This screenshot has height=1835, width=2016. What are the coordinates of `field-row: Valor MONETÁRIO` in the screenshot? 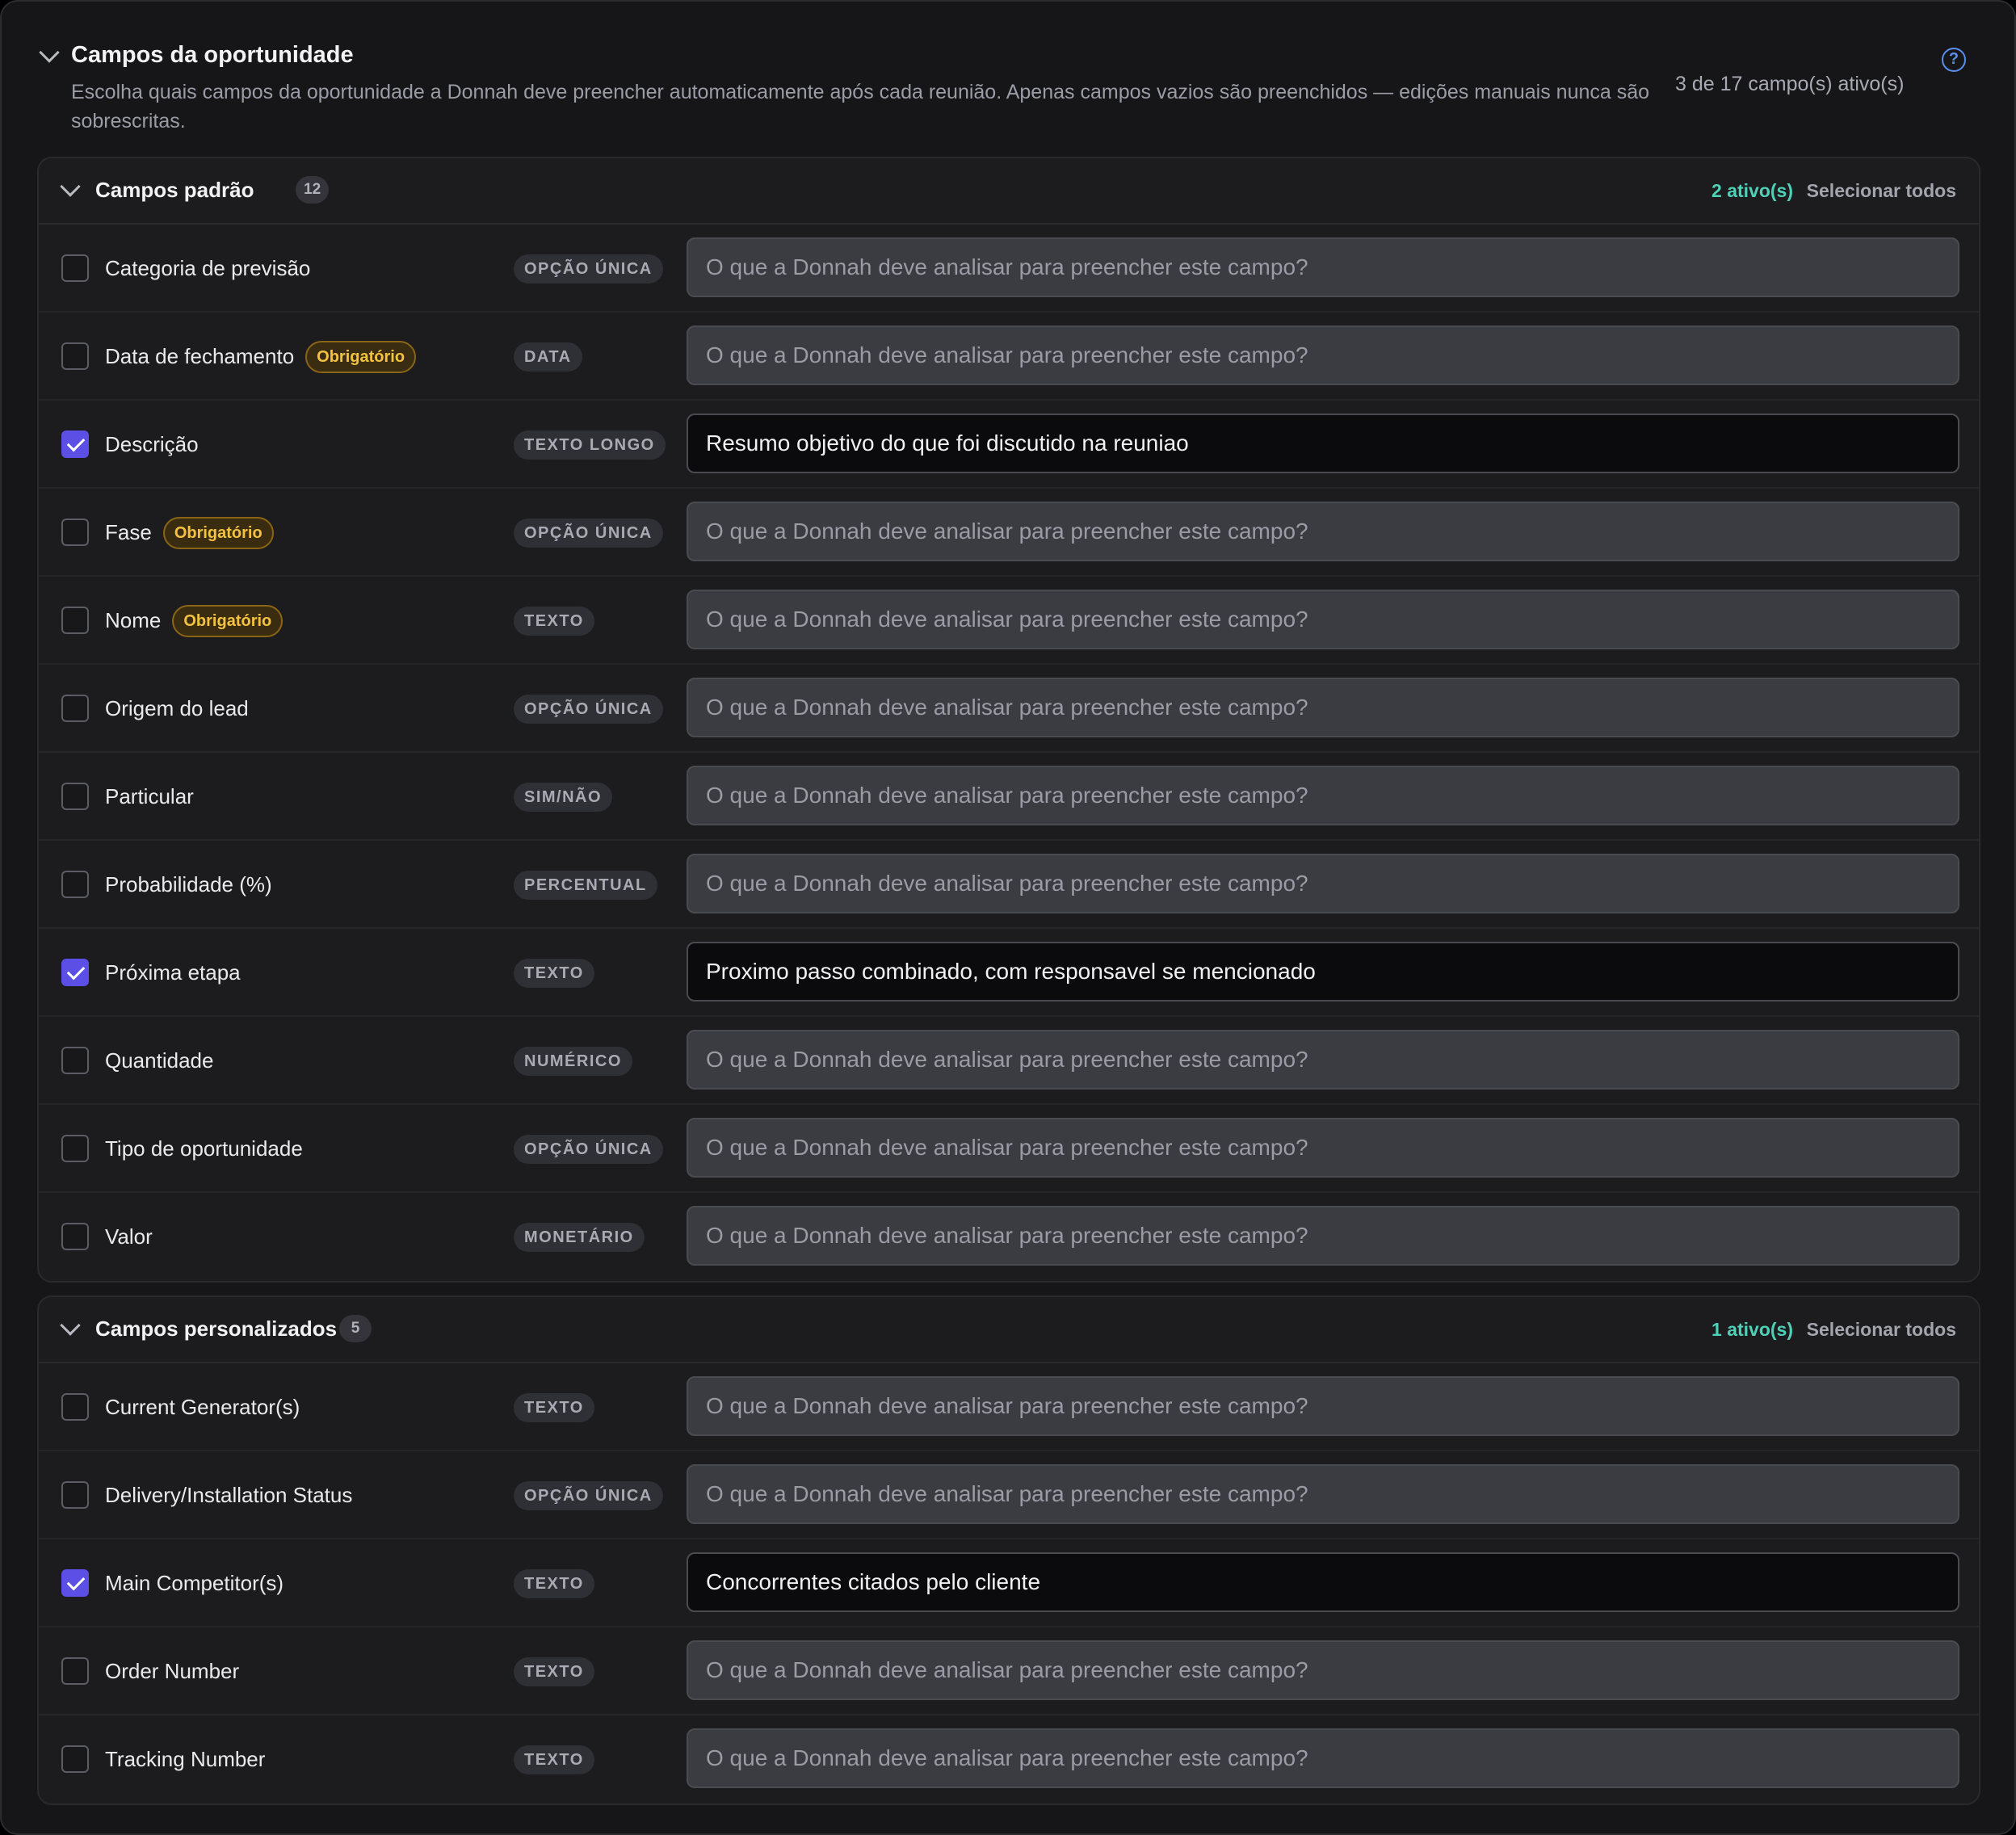 It's located at (1009, 1237).